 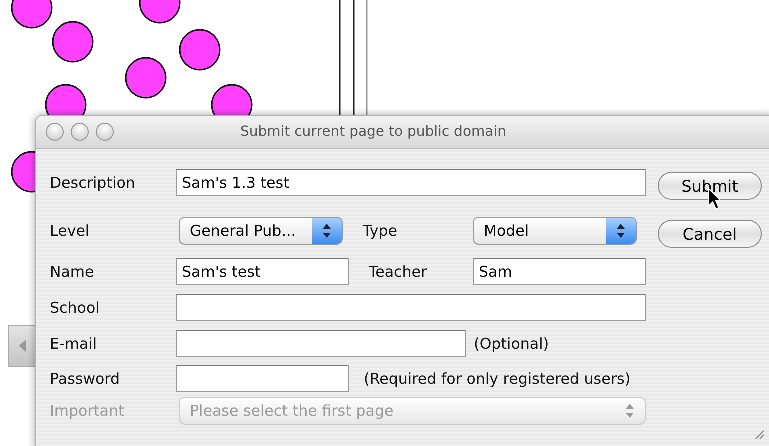 What do you see at coordinates (398, 272) in the screenshot?
I see `field-label: Teacher` at bounding box center [398, 272].